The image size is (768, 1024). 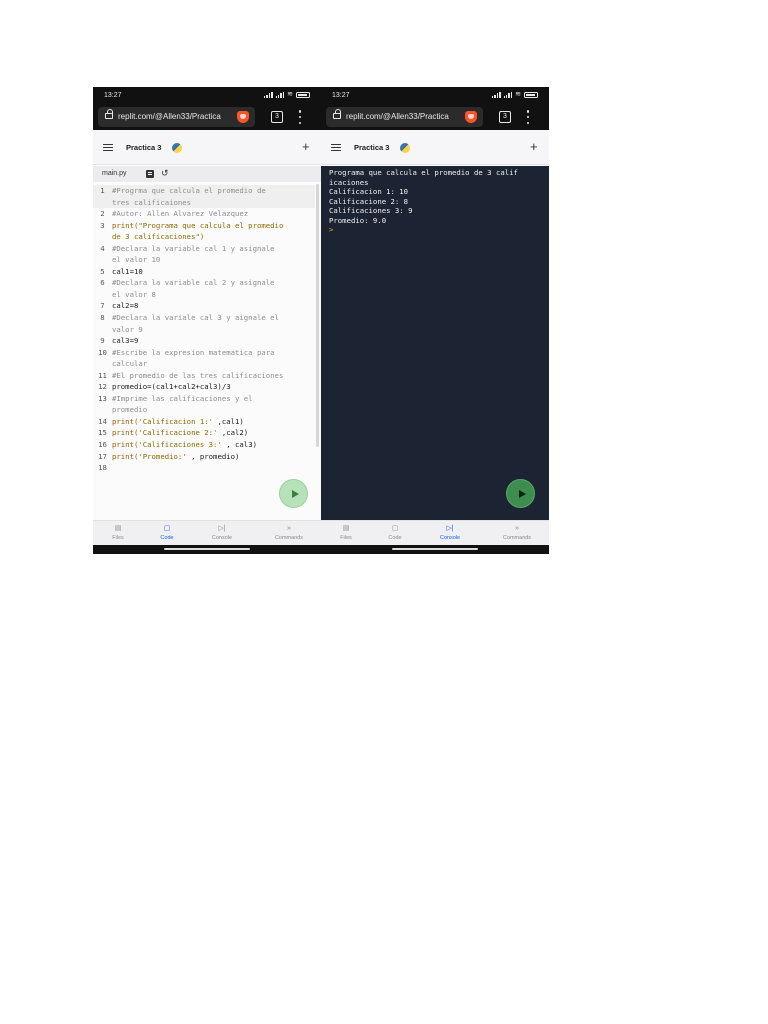 What do you see at coordinates (213, 306) in the screenshot?
I see `code-text: cal2=8` at bounding box center [213, 306].